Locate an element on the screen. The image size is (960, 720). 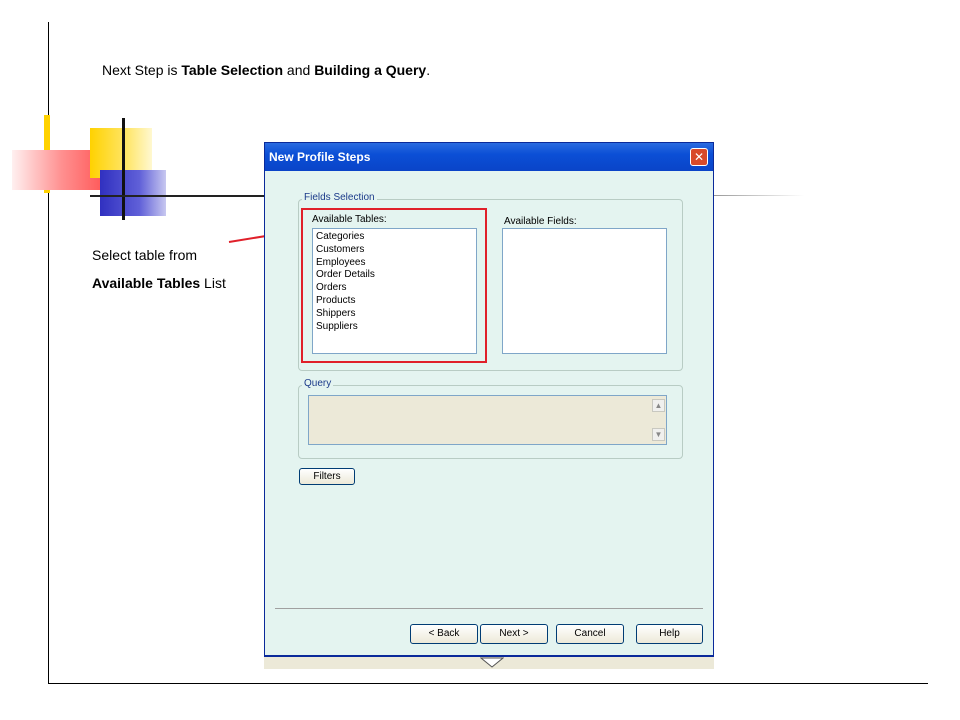
dialog-separator is located at coordinates (489, 608).